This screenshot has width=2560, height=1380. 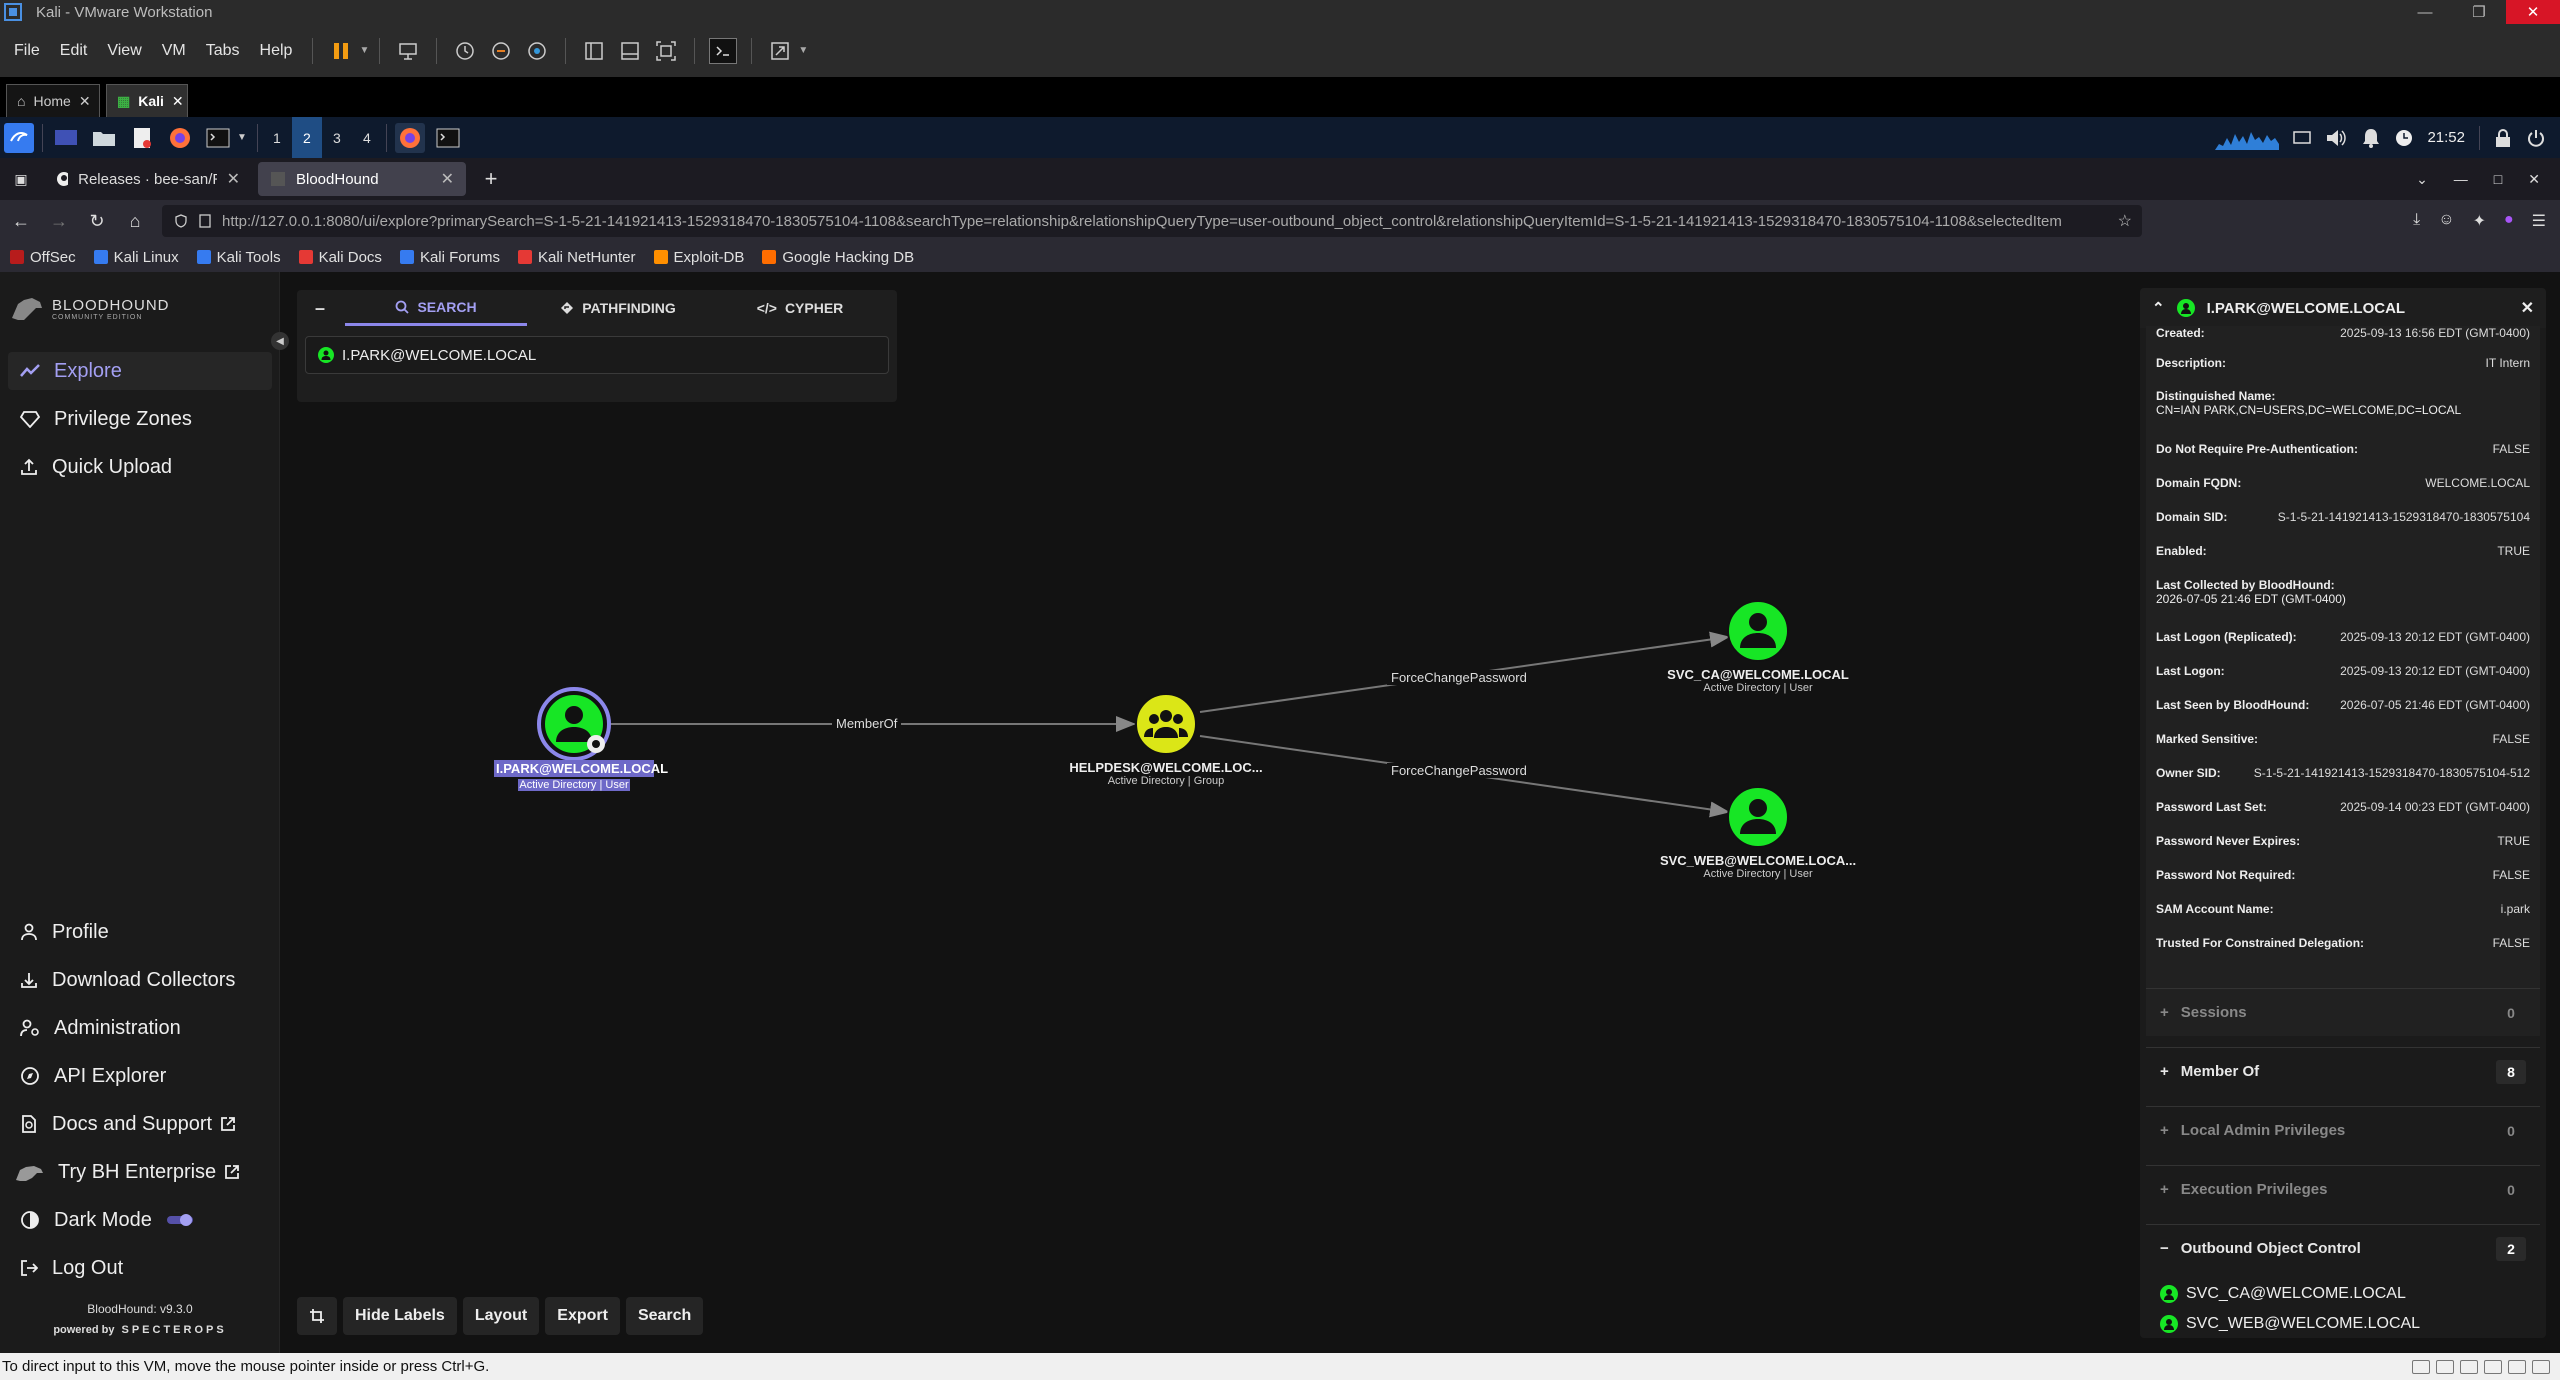 I want to click on section-outbound-object-control: − Outbound Object Control 2, so click(x=2343, y=1248).